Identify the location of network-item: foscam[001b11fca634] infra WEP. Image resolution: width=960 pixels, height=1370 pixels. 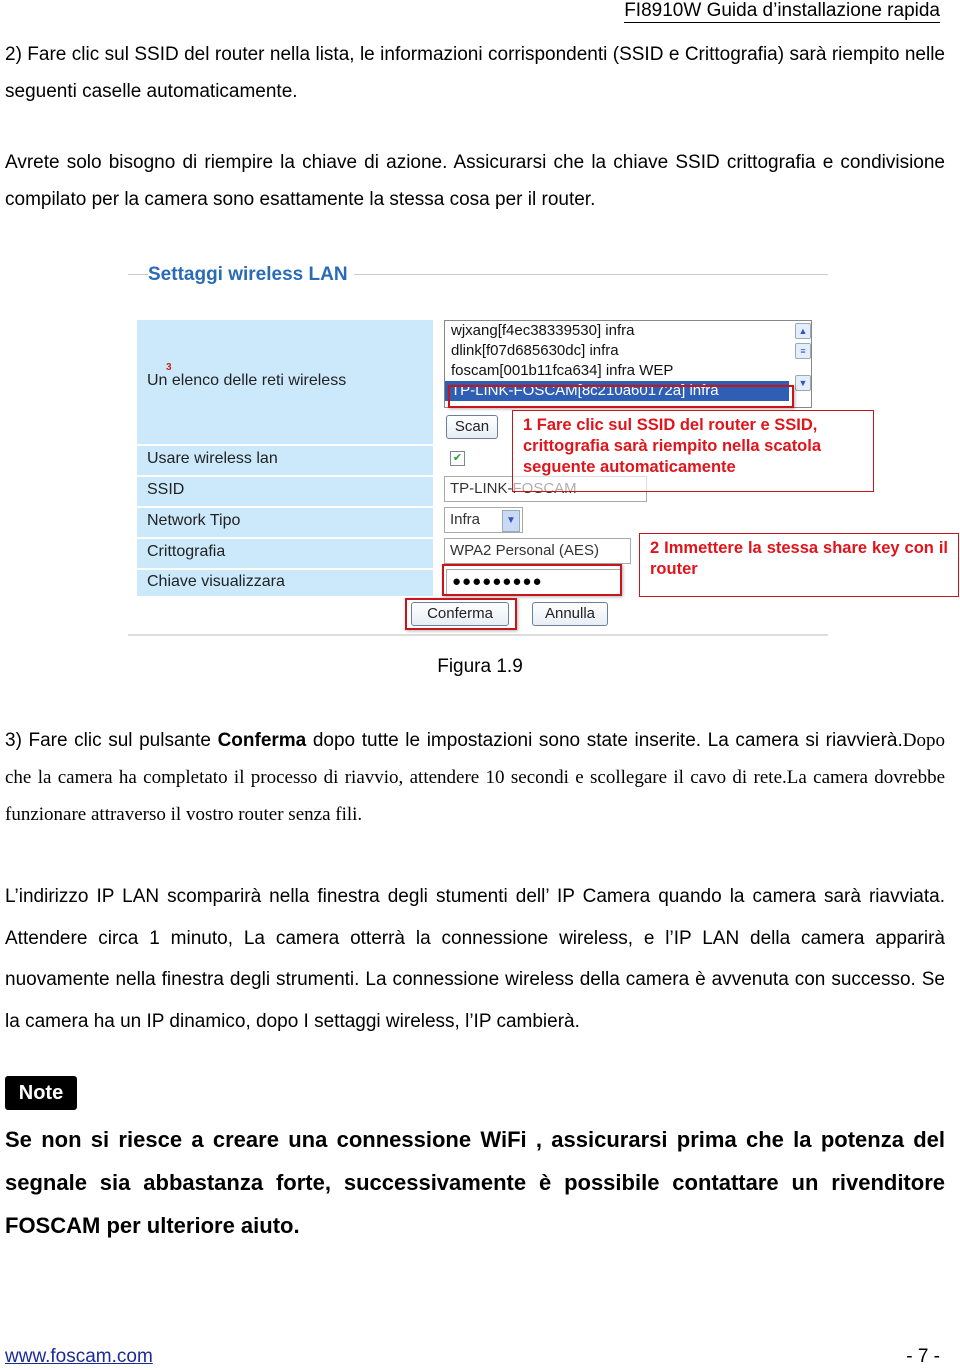
(628, 371).